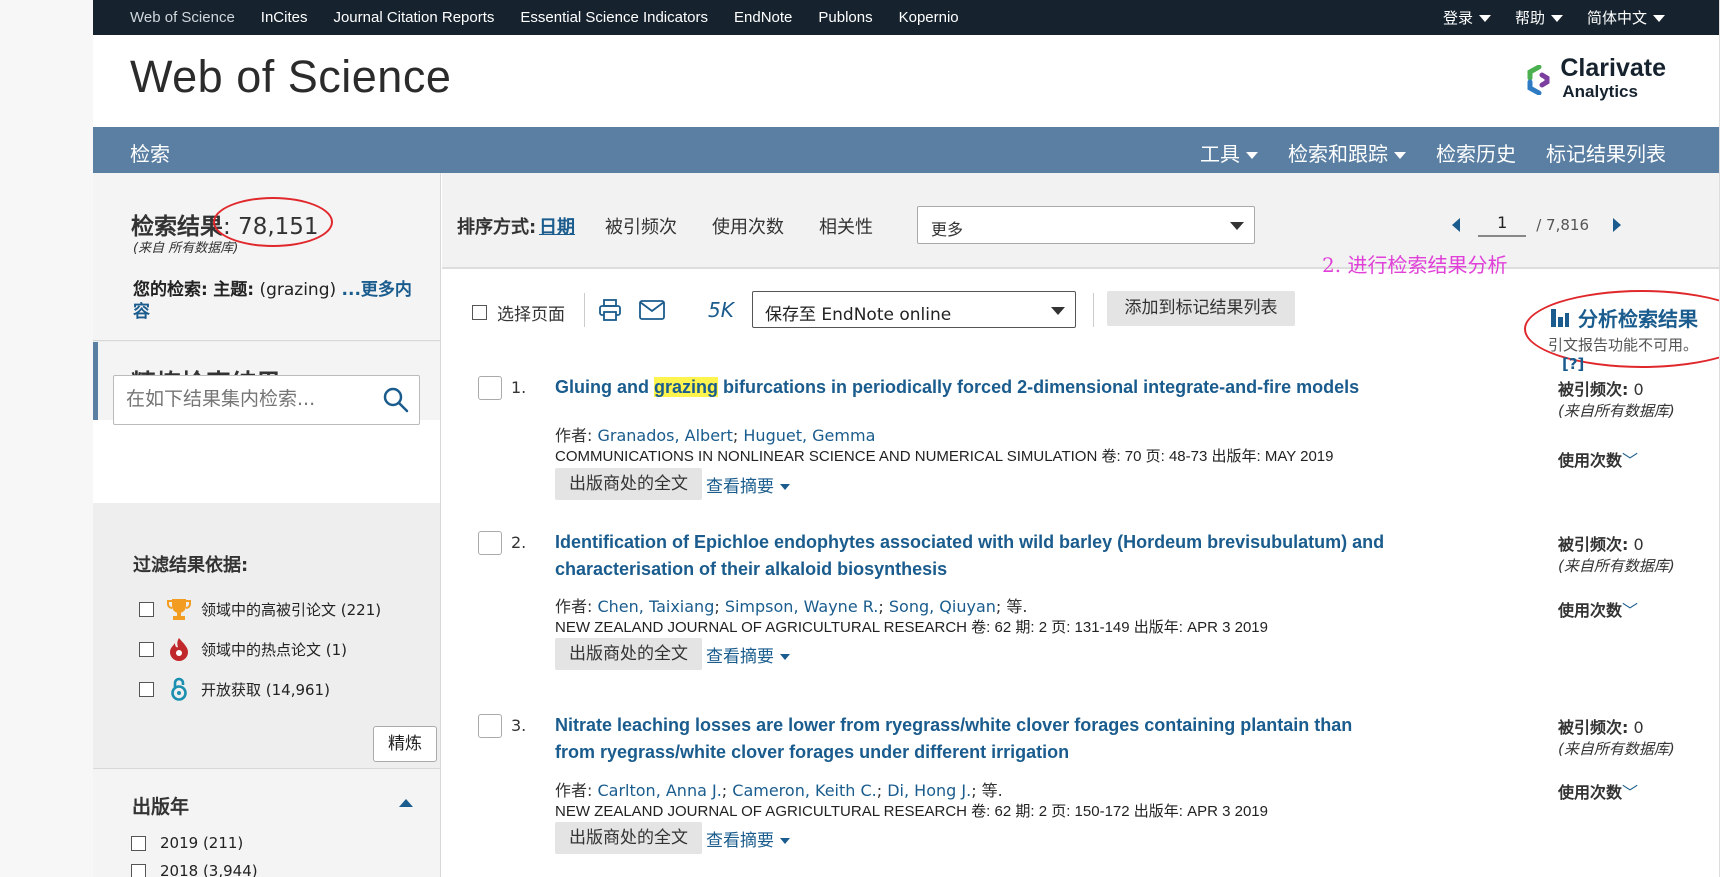 The width and height of the screenshot is (1736, 877). What do you see at coordinates (664, 435) in the screenshot?
I see `author-link: Granados, Albert` at bounding box center [664, 435].